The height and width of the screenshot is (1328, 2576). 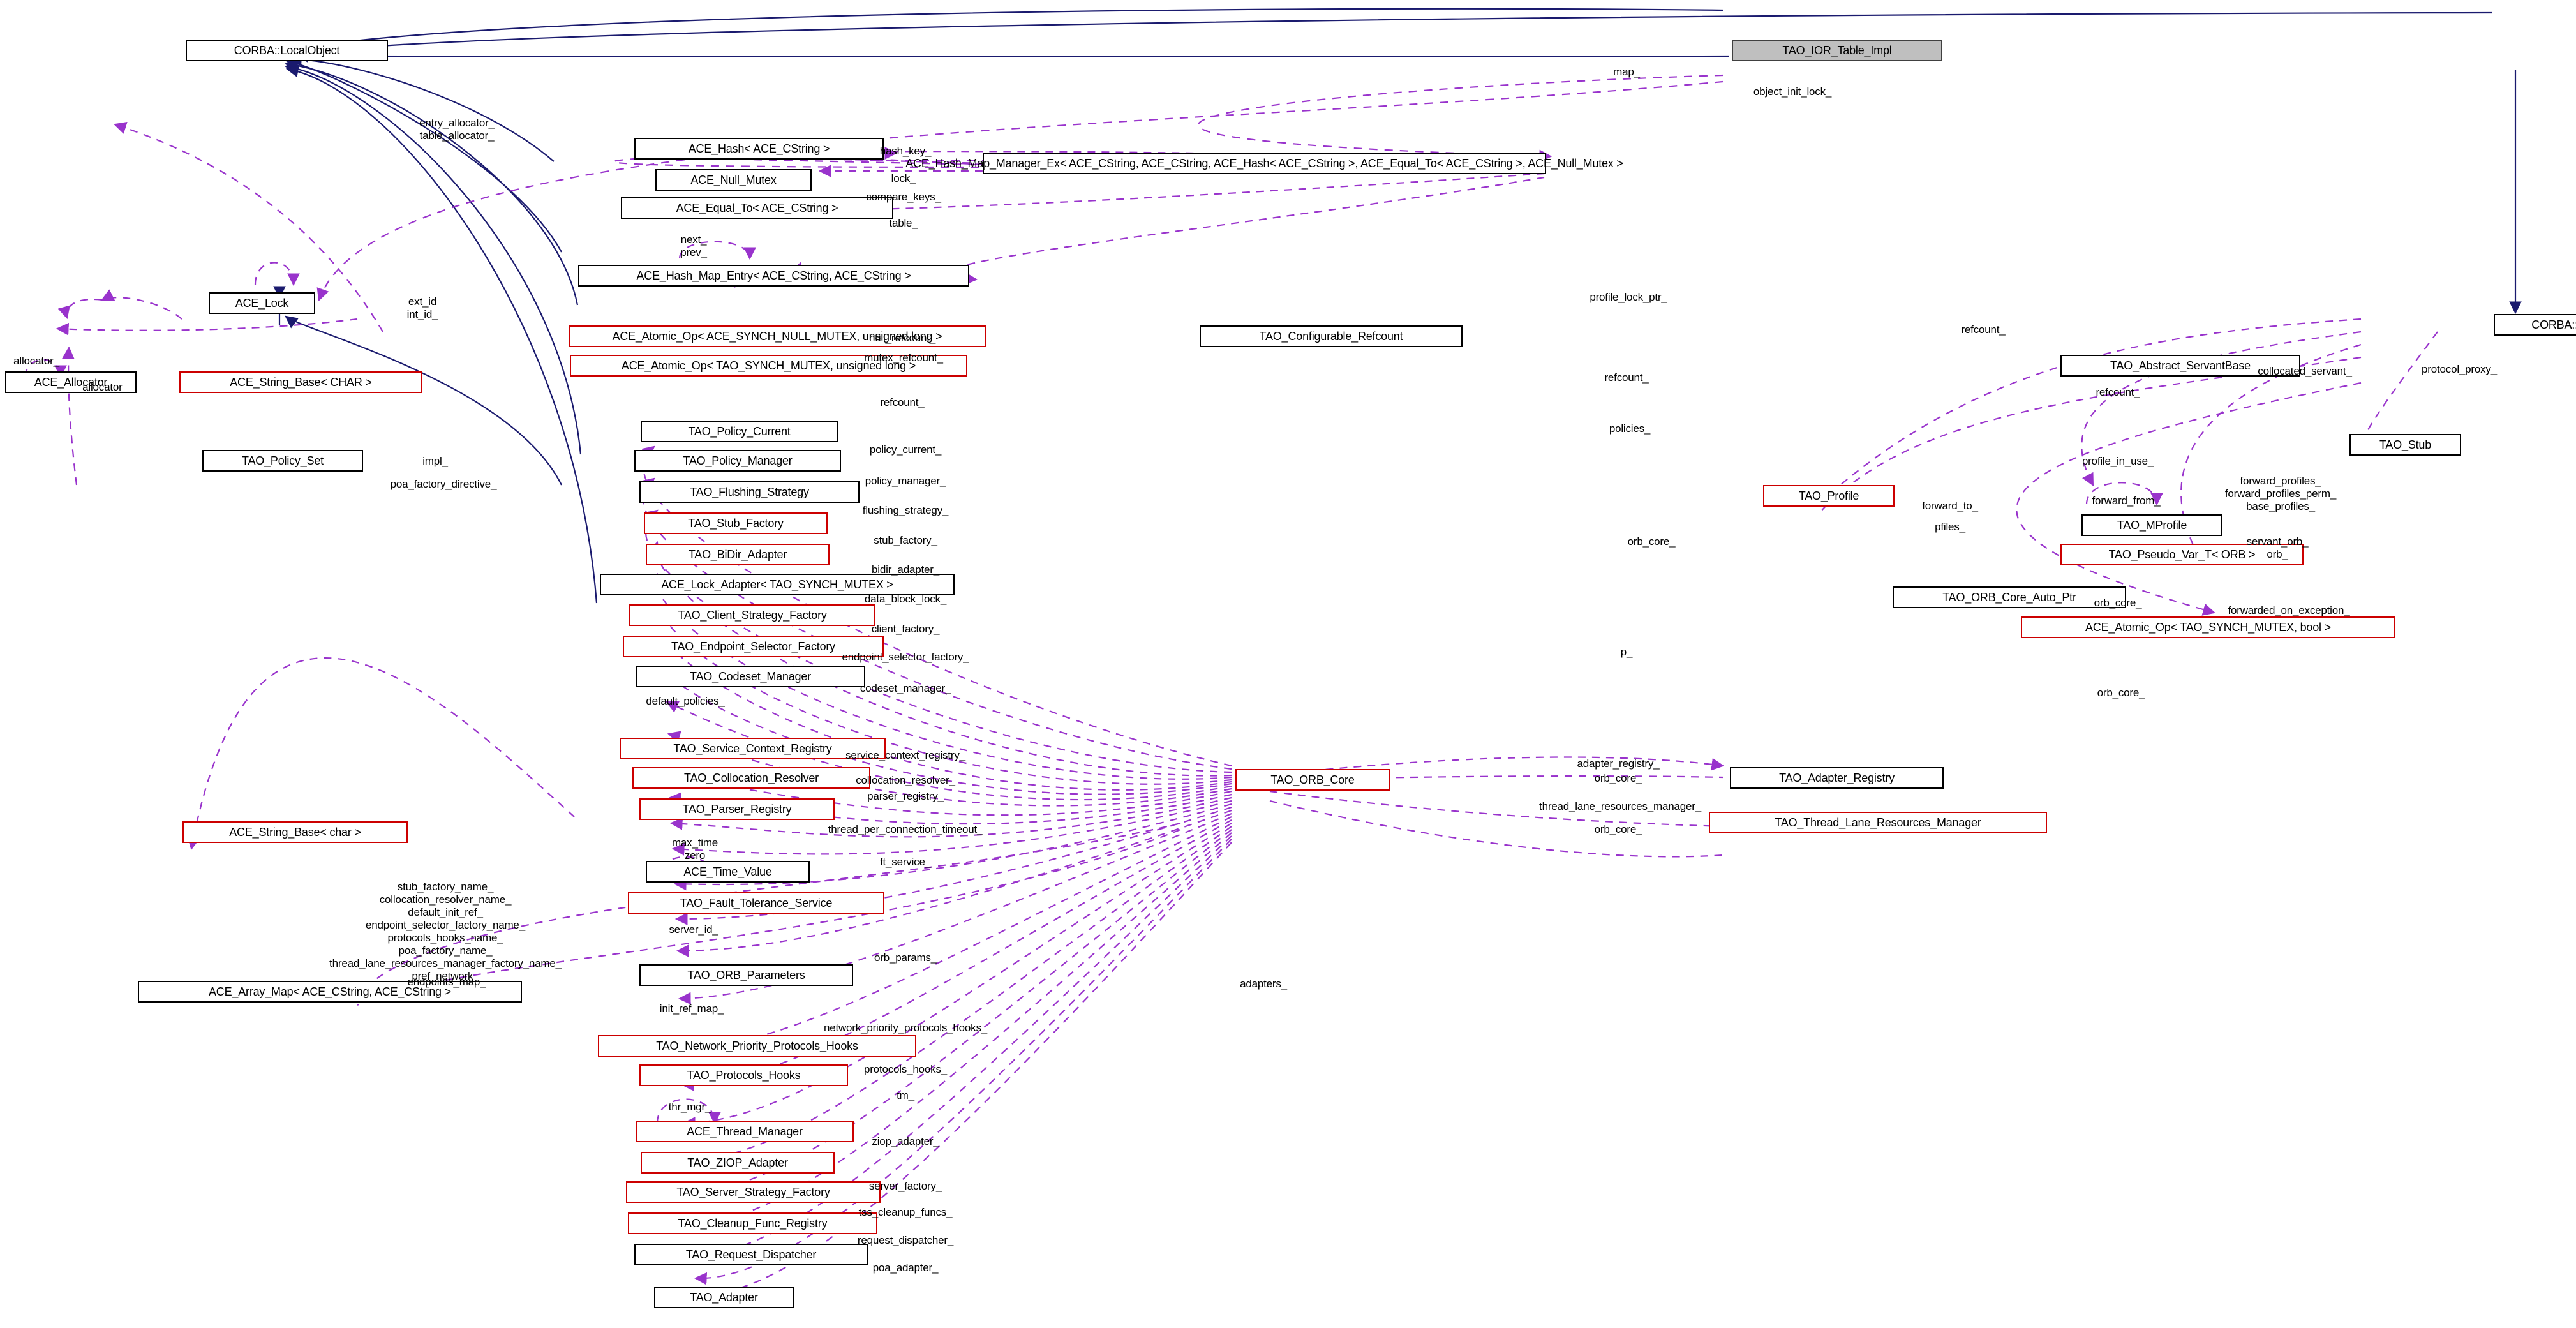 What do you see at coordinates (745, 1131) in the screenshot?
I see `class-node-ace_thread_manager: ACE_Thread_Manager` at bounding box center [745, 1131].